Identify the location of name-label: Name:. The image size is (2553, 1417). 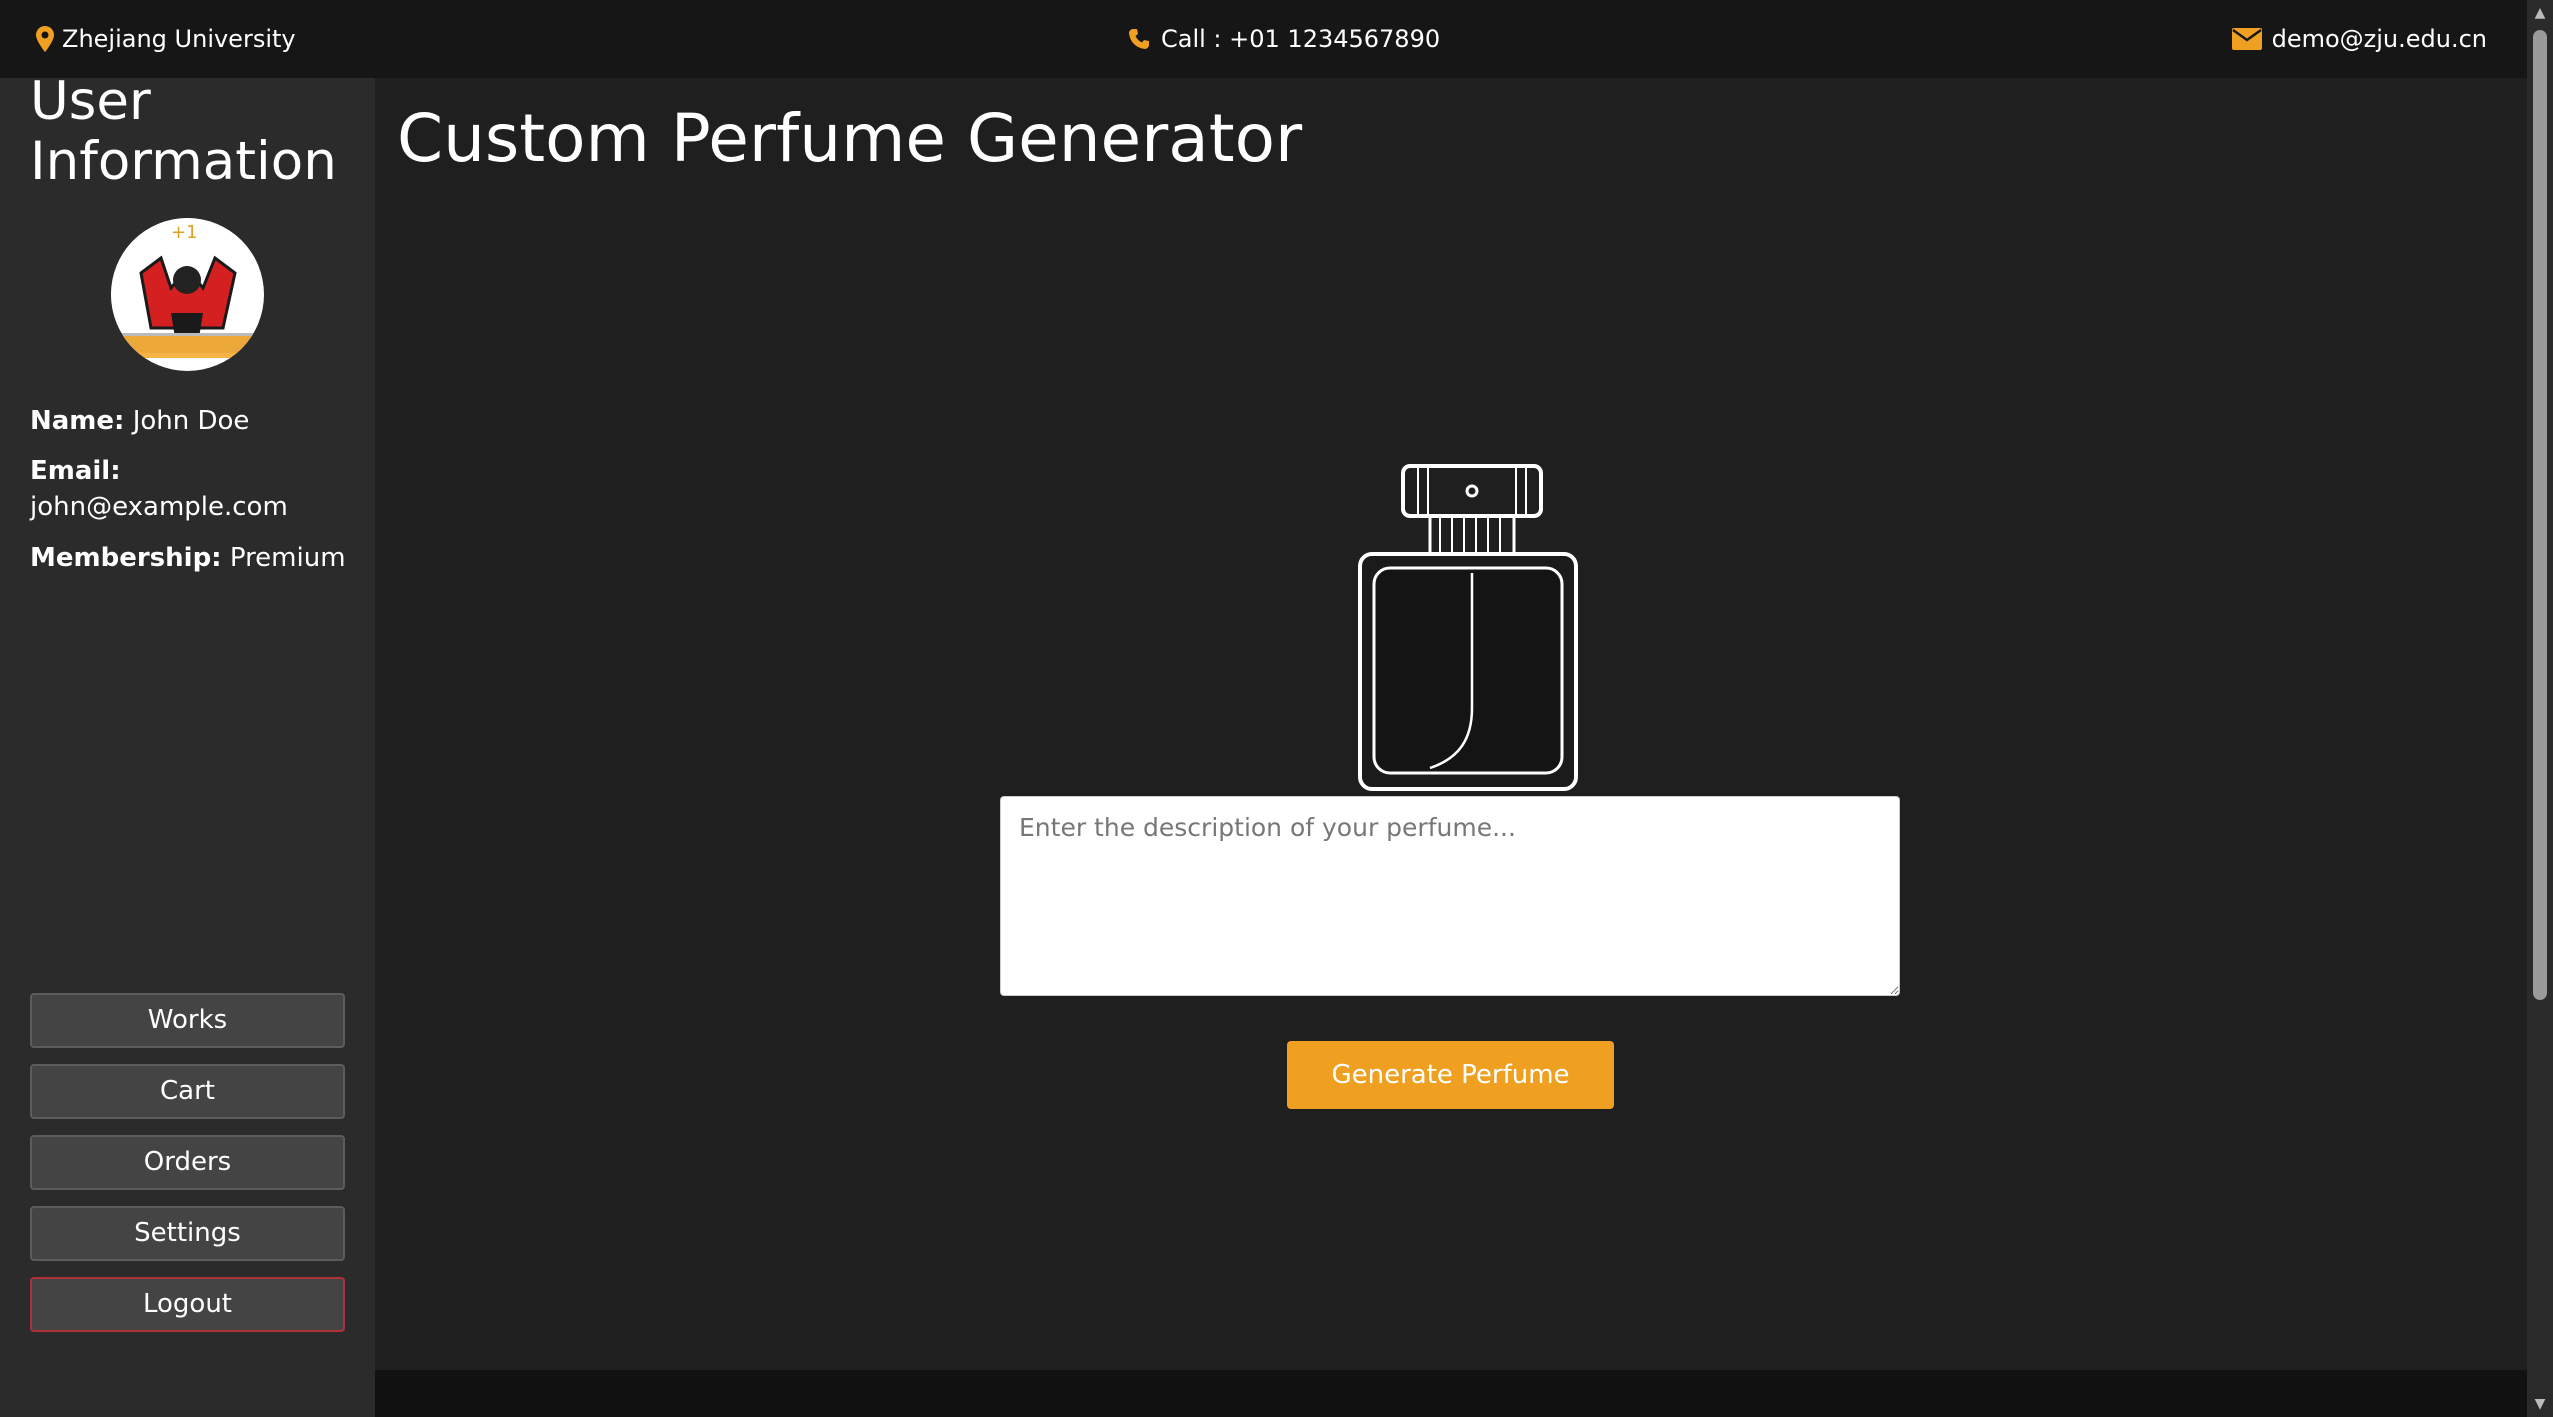
(77, 421).